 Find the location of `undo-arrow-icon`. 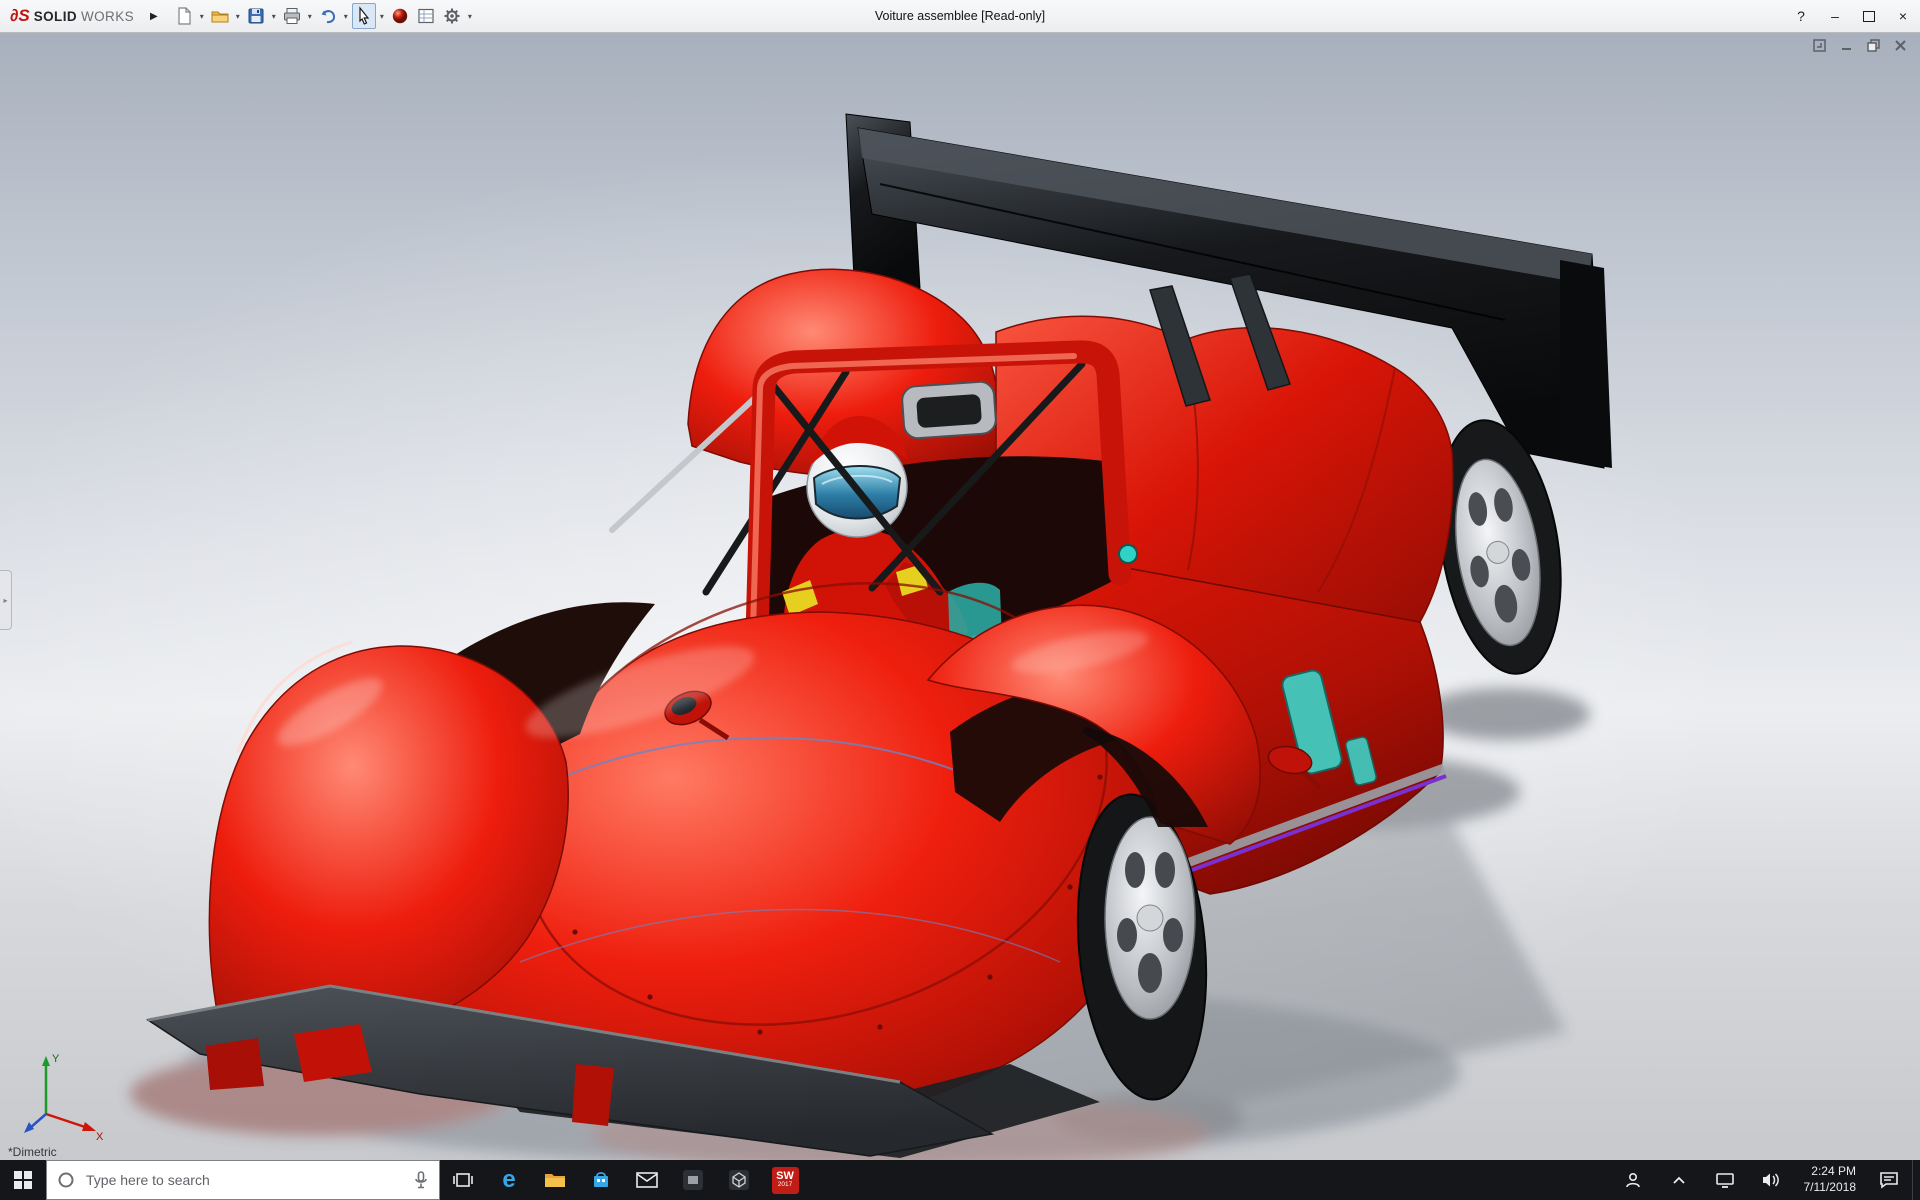

undo-arrow-icon is located at coordinates (328, 17).